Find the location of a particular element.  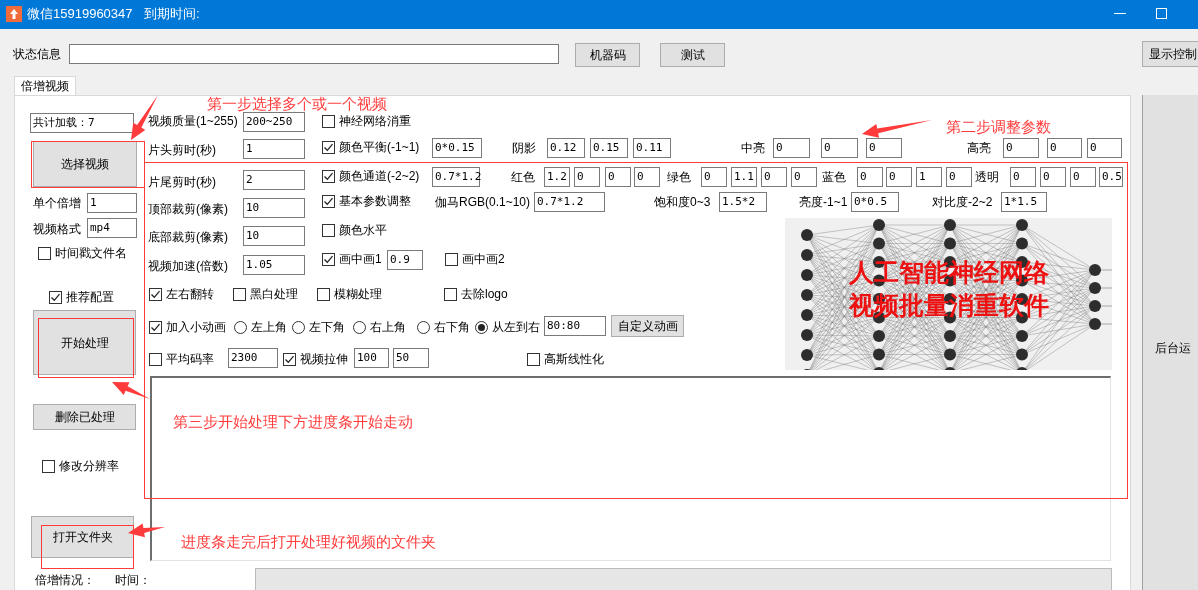

radio-label: 左上角 is located at coordinates (269, 327).